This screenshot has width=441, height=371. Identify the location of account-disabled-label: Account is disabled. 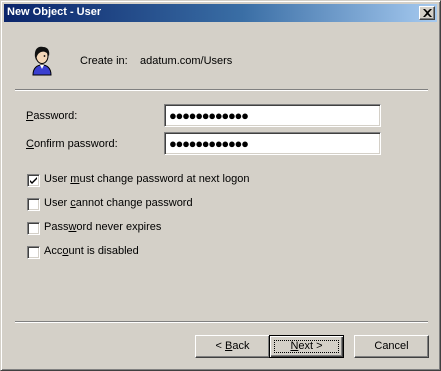
(91, 251).